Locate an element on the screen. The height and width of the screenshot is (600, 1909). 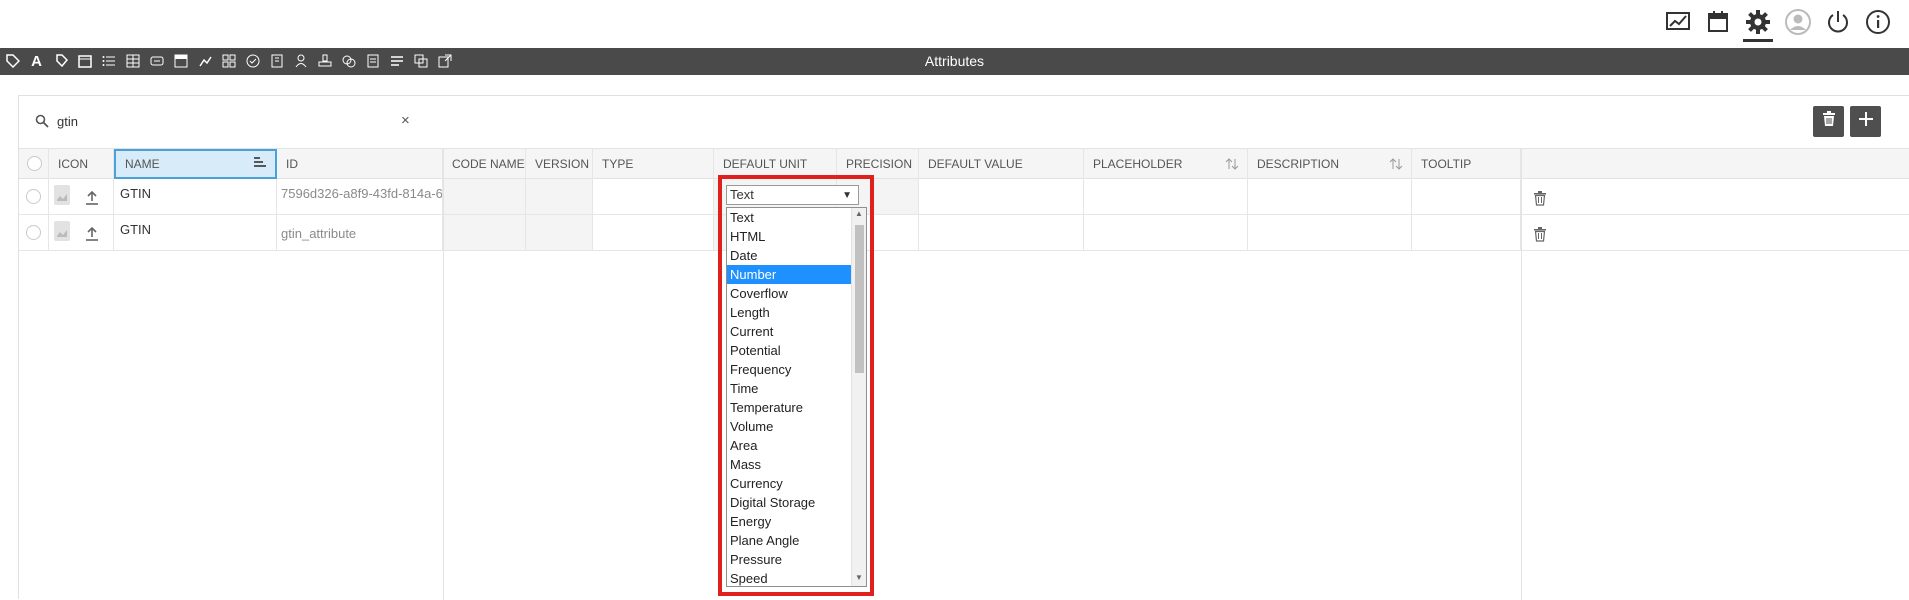
actions-column-divider is located at coordinates (1521, 374).